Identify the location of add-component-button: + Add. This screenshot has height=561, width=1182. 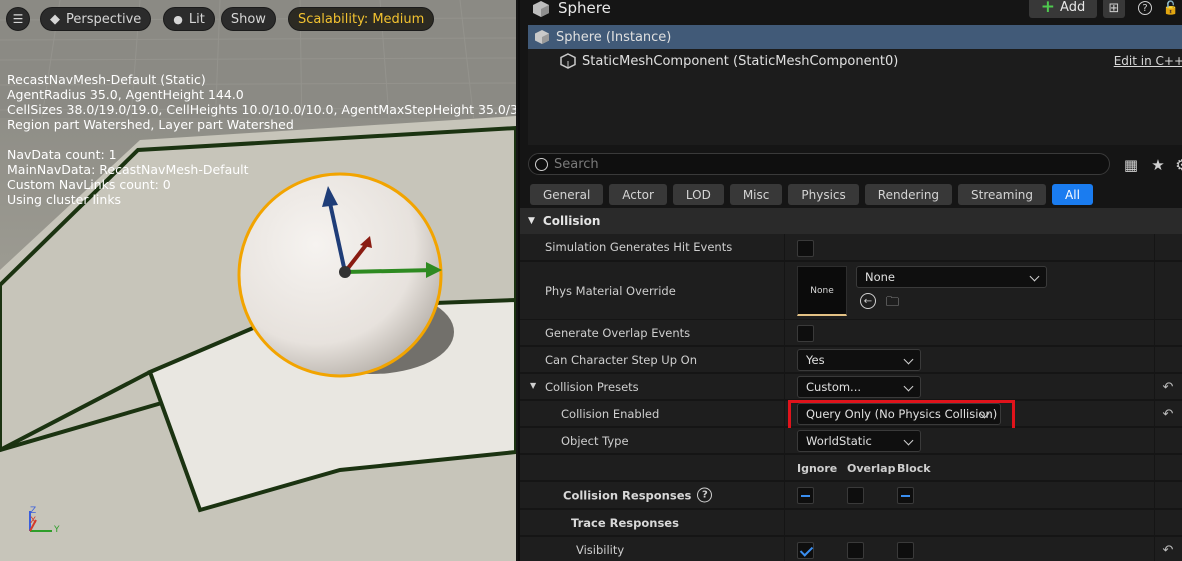
(1063, 9).